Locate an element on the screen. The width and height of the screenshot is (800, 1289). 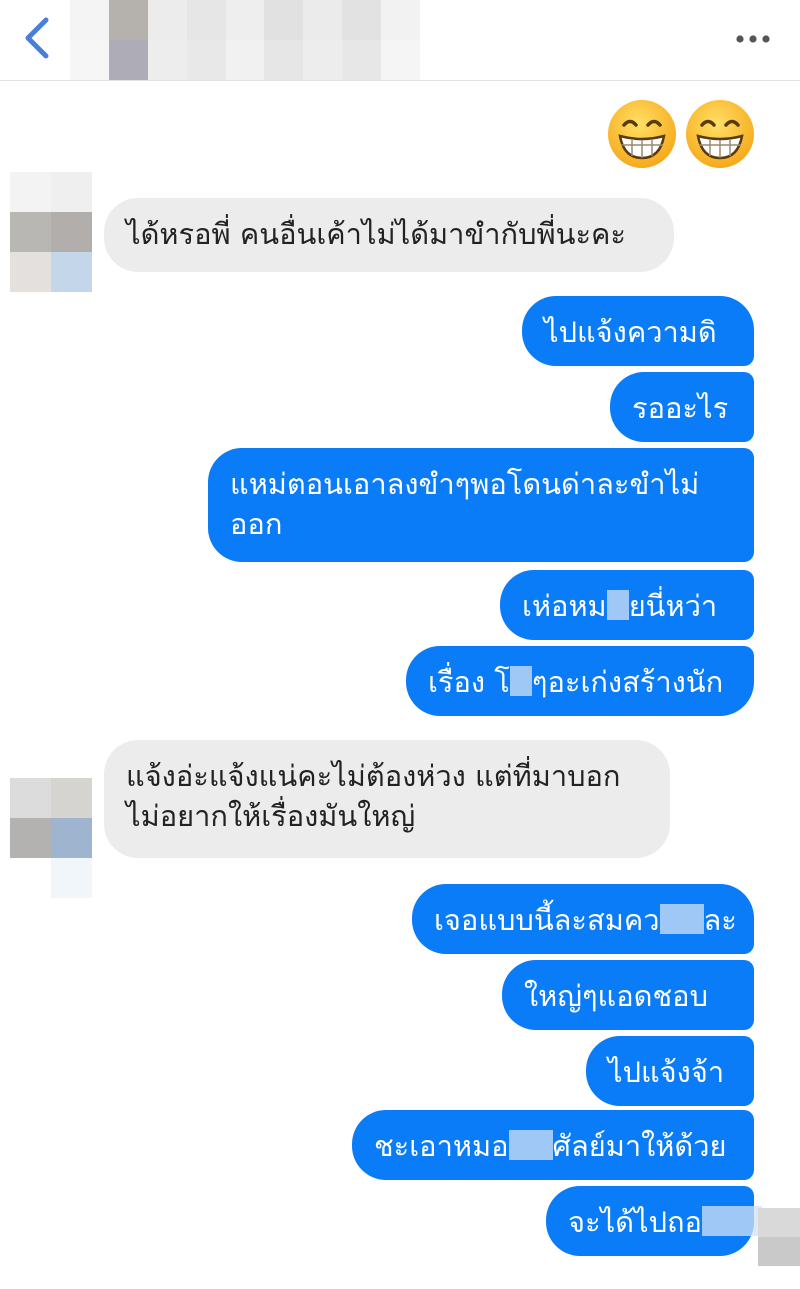
message-text: ๆอะเก่งสร้างนัก is located at coordinates (627, 682).